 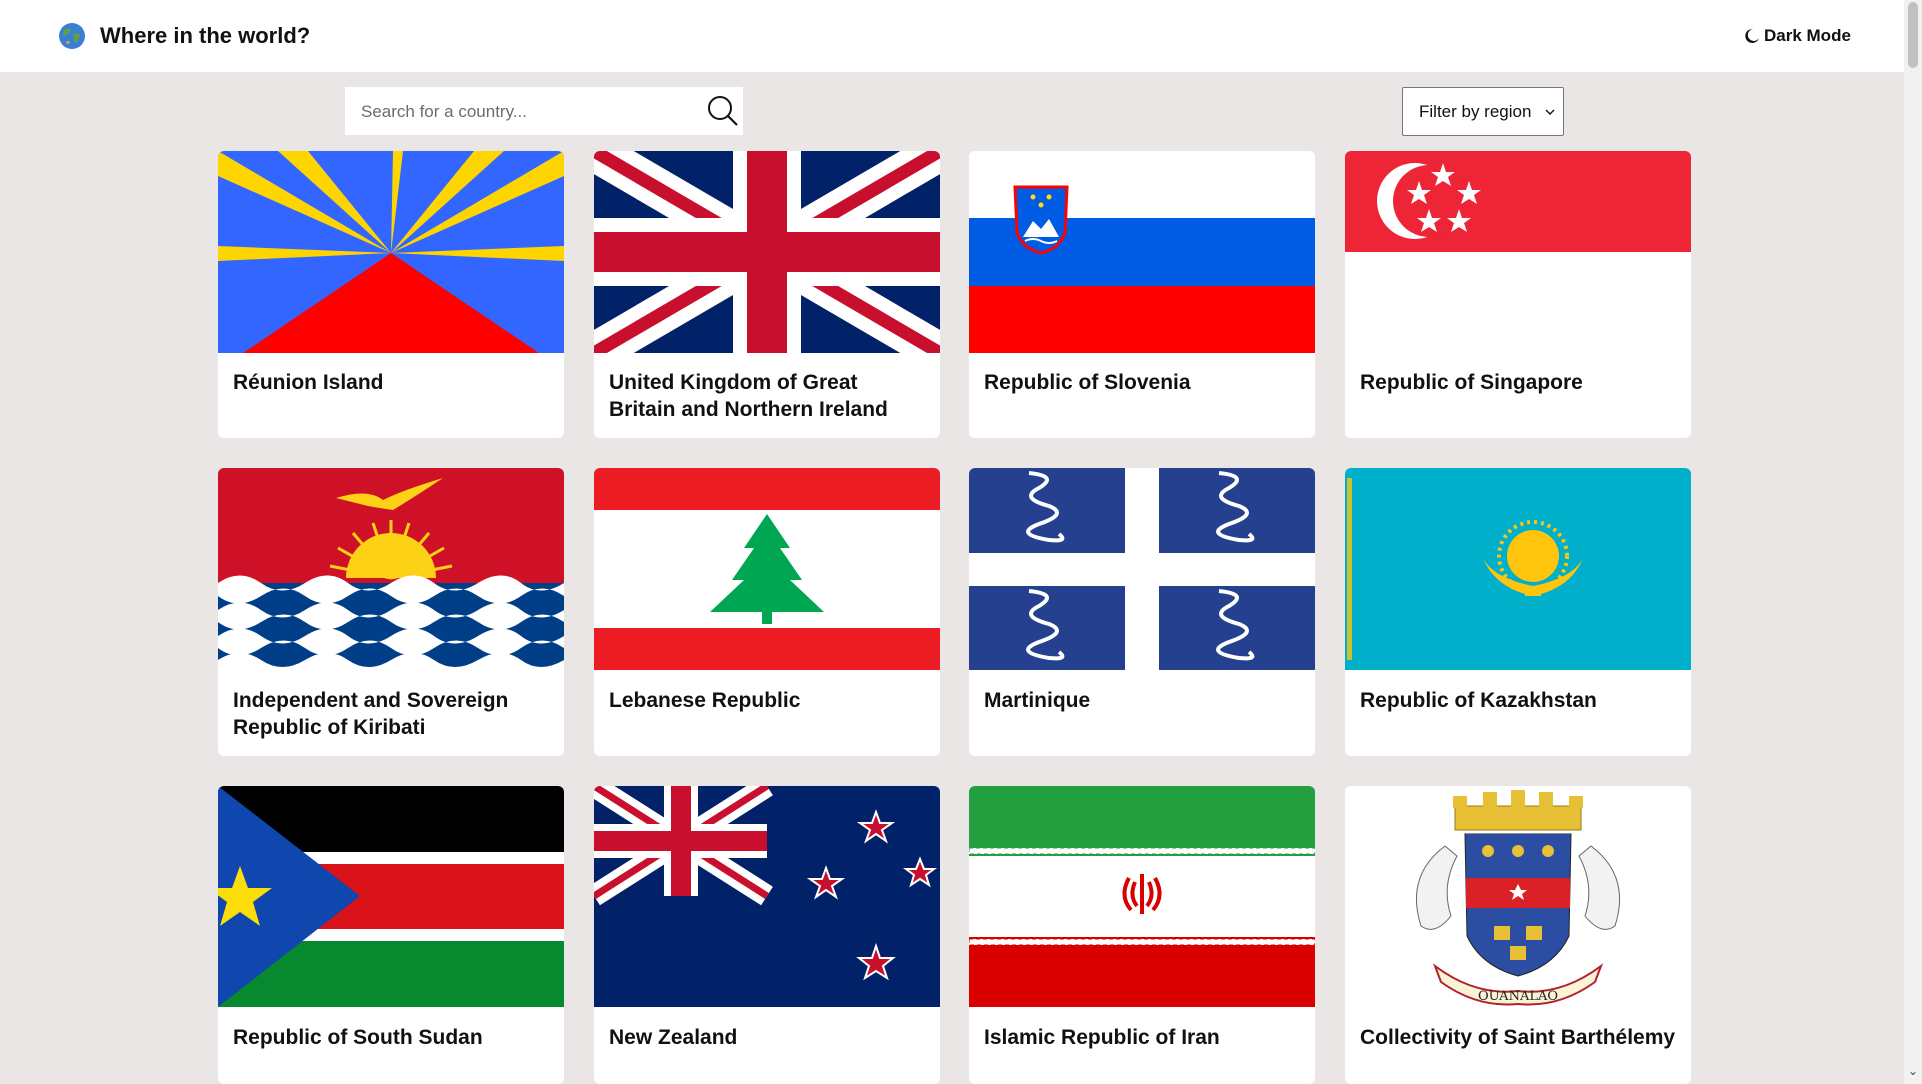 I want to click on country-name: Réunion Island, so click(x=308, y=382).